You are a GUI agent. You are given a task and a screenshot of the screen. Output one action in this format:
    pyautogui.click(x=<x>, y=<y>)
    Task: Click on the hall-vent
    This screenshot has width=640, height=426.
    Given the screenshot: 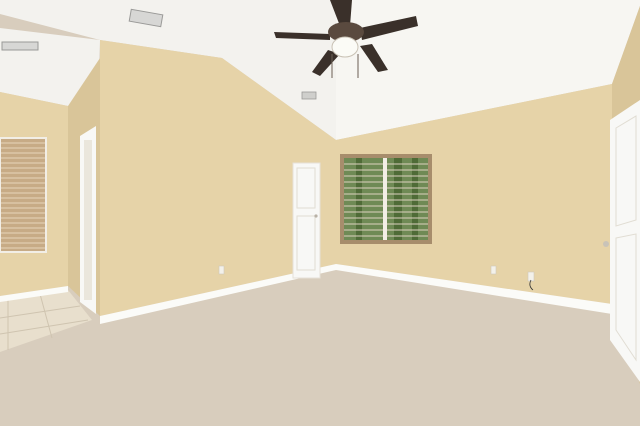 What is the action you would take?
    pyautogui.click(x=20, y=46)
    